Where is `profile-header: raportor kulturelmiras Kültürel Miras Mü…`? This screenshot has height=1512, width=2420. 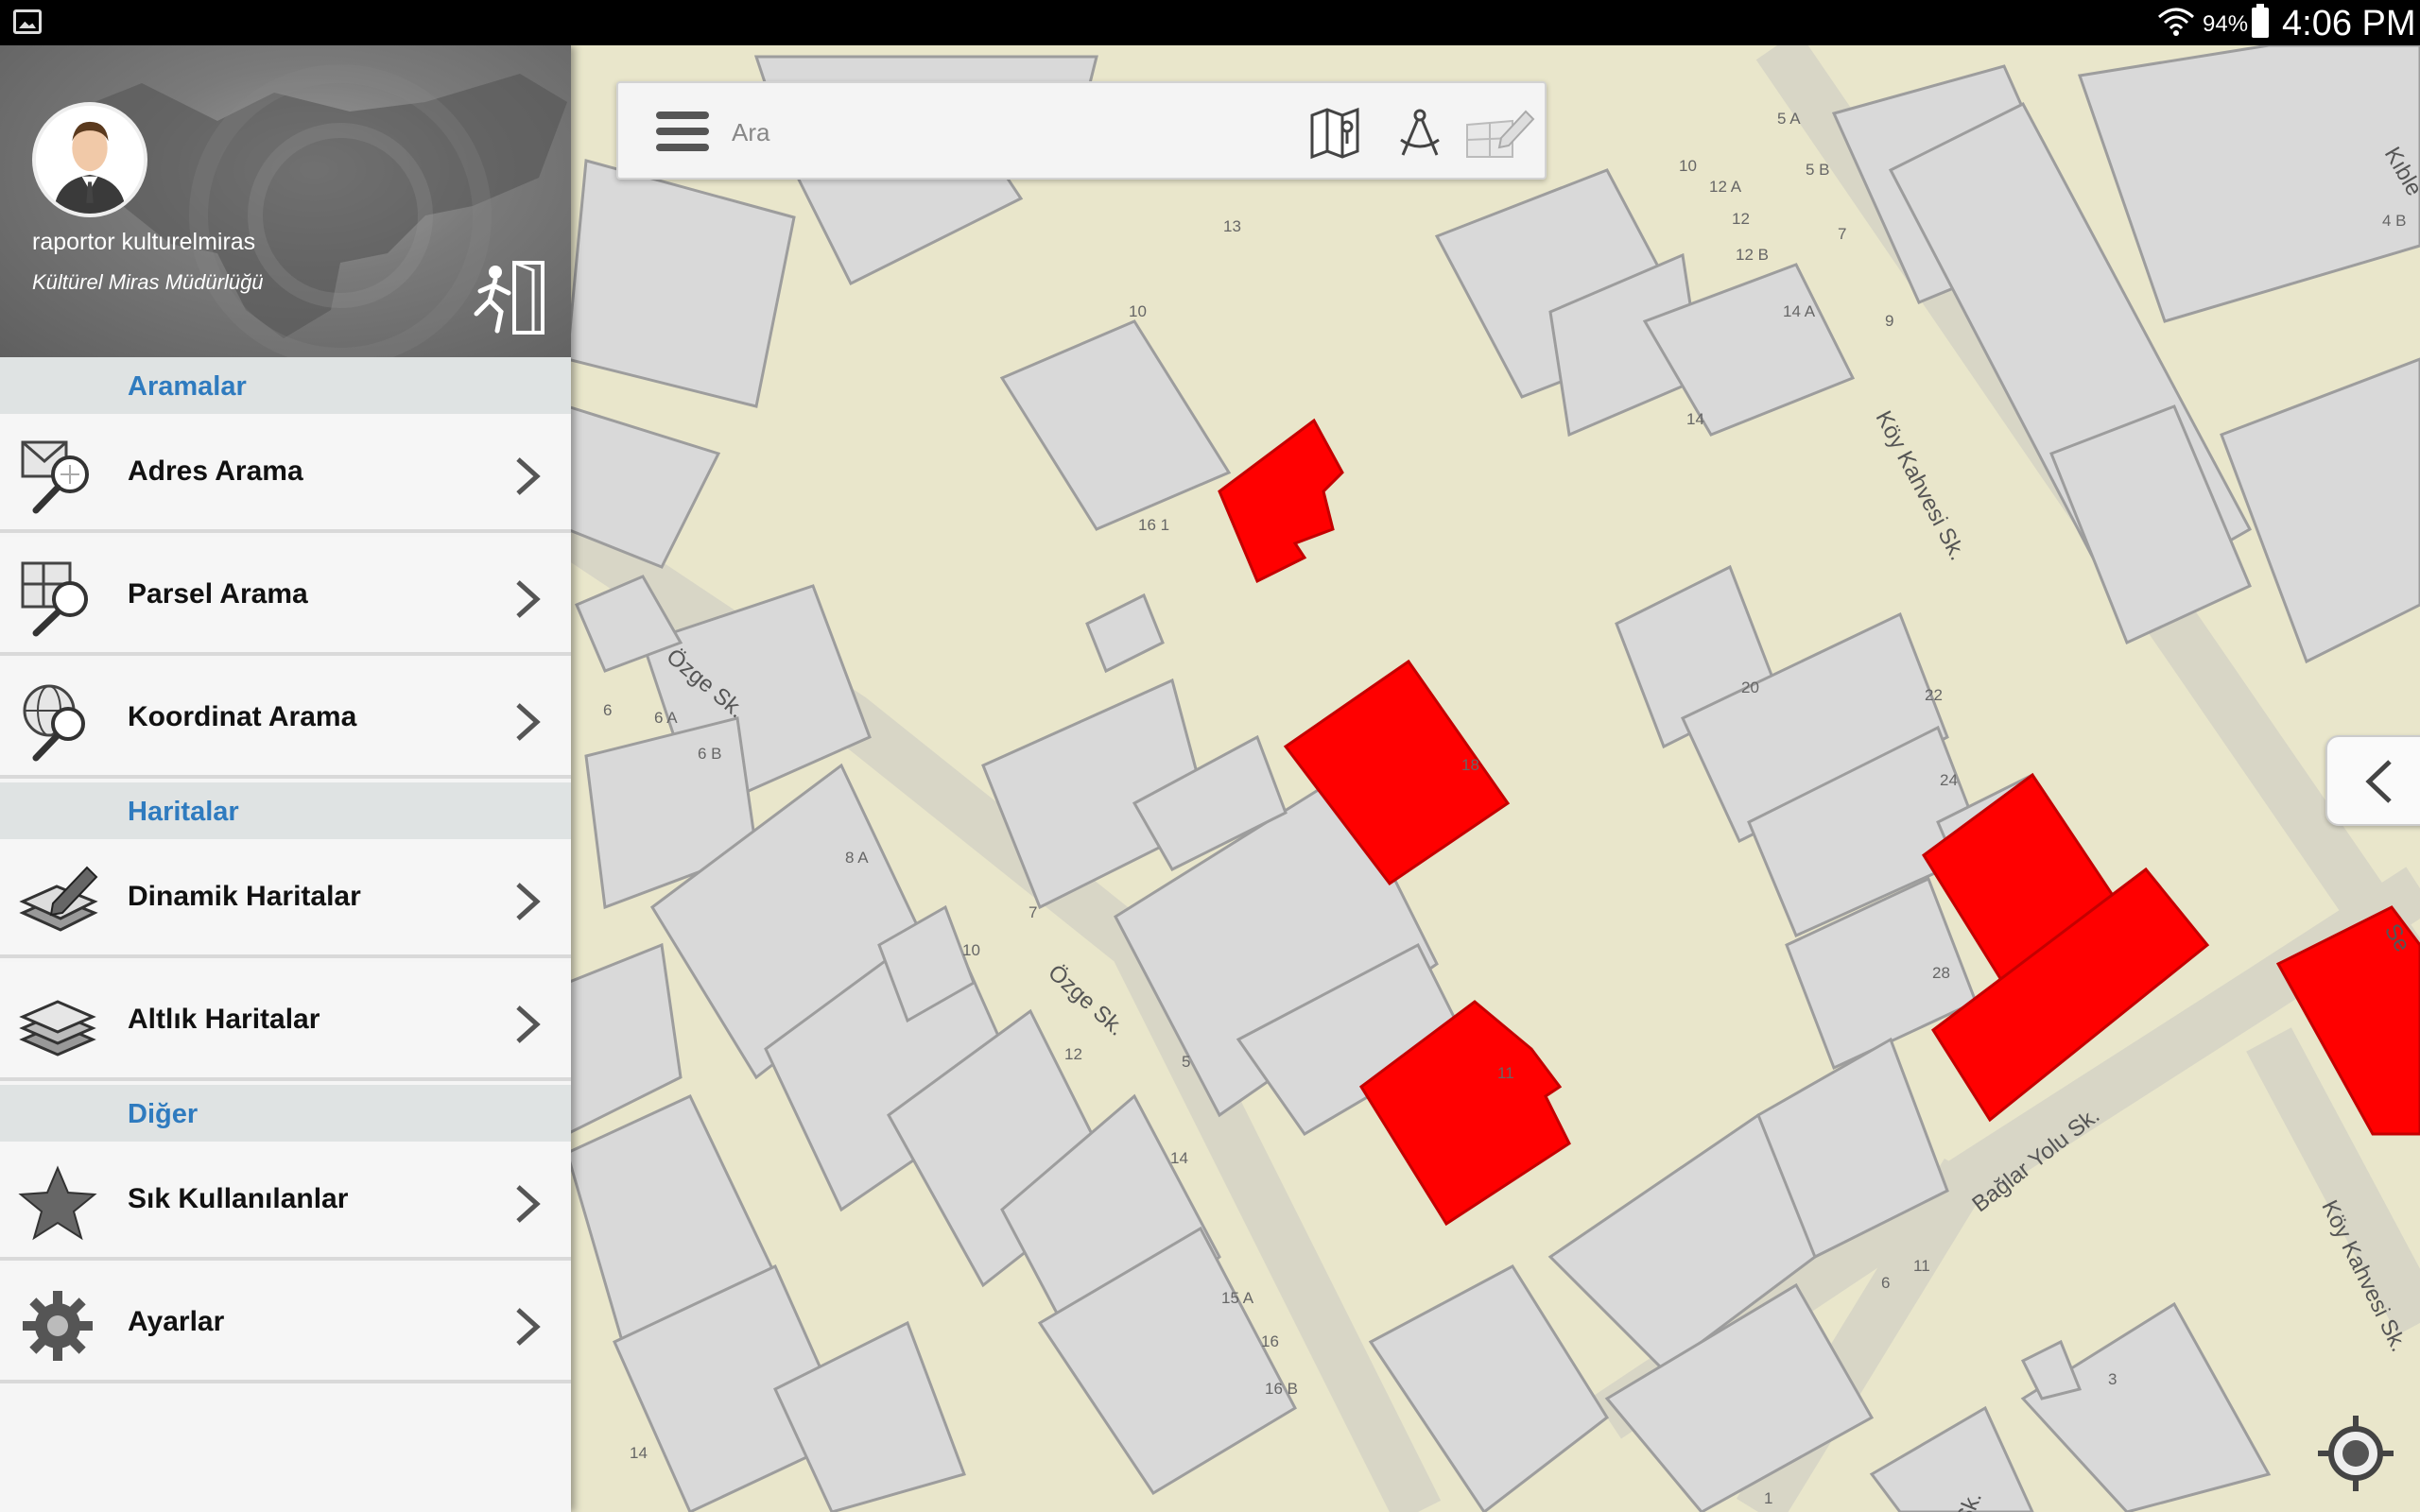
profile-header: raportor kulturelmiras Kültürel Miras Mü… is located at coordinates (286, 201).